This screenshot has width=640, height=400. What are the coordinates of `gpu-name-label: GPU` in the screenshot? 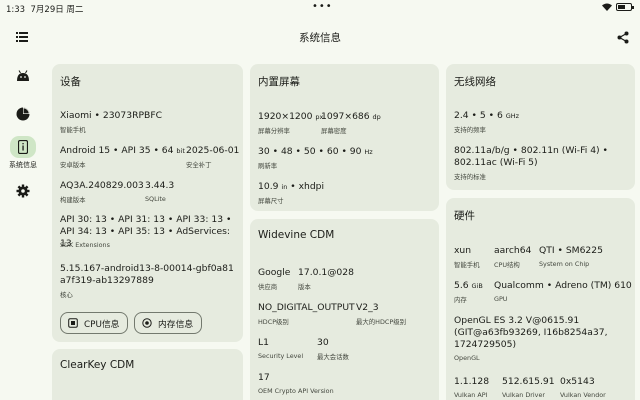 It's located at (501, 299).